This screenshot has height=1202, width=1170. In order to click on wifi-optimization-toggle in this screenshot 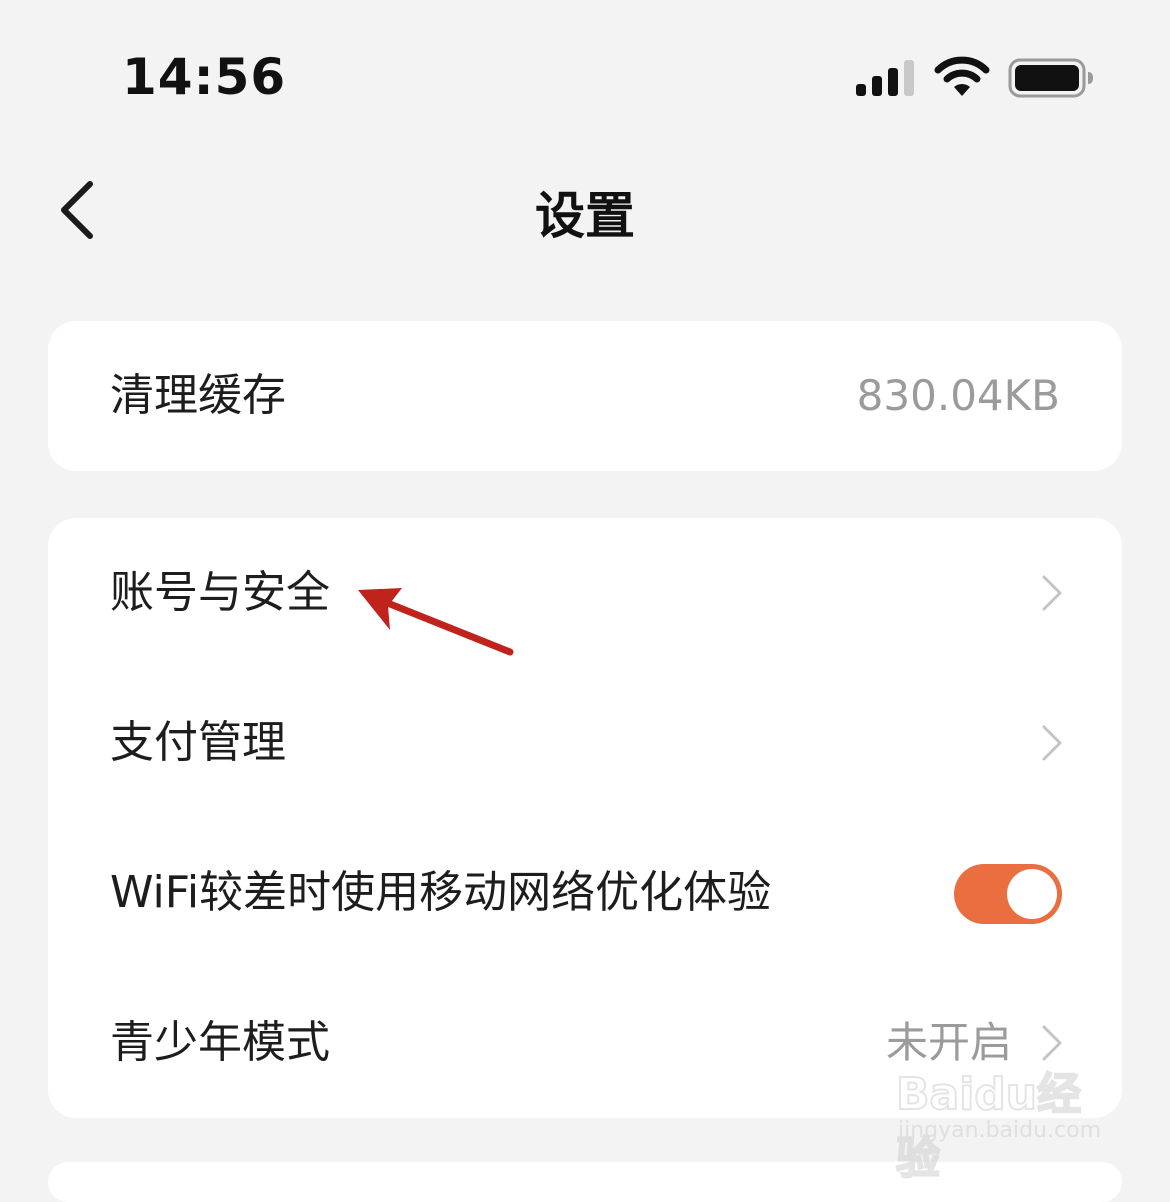, I will do `click(1008, 894)`.